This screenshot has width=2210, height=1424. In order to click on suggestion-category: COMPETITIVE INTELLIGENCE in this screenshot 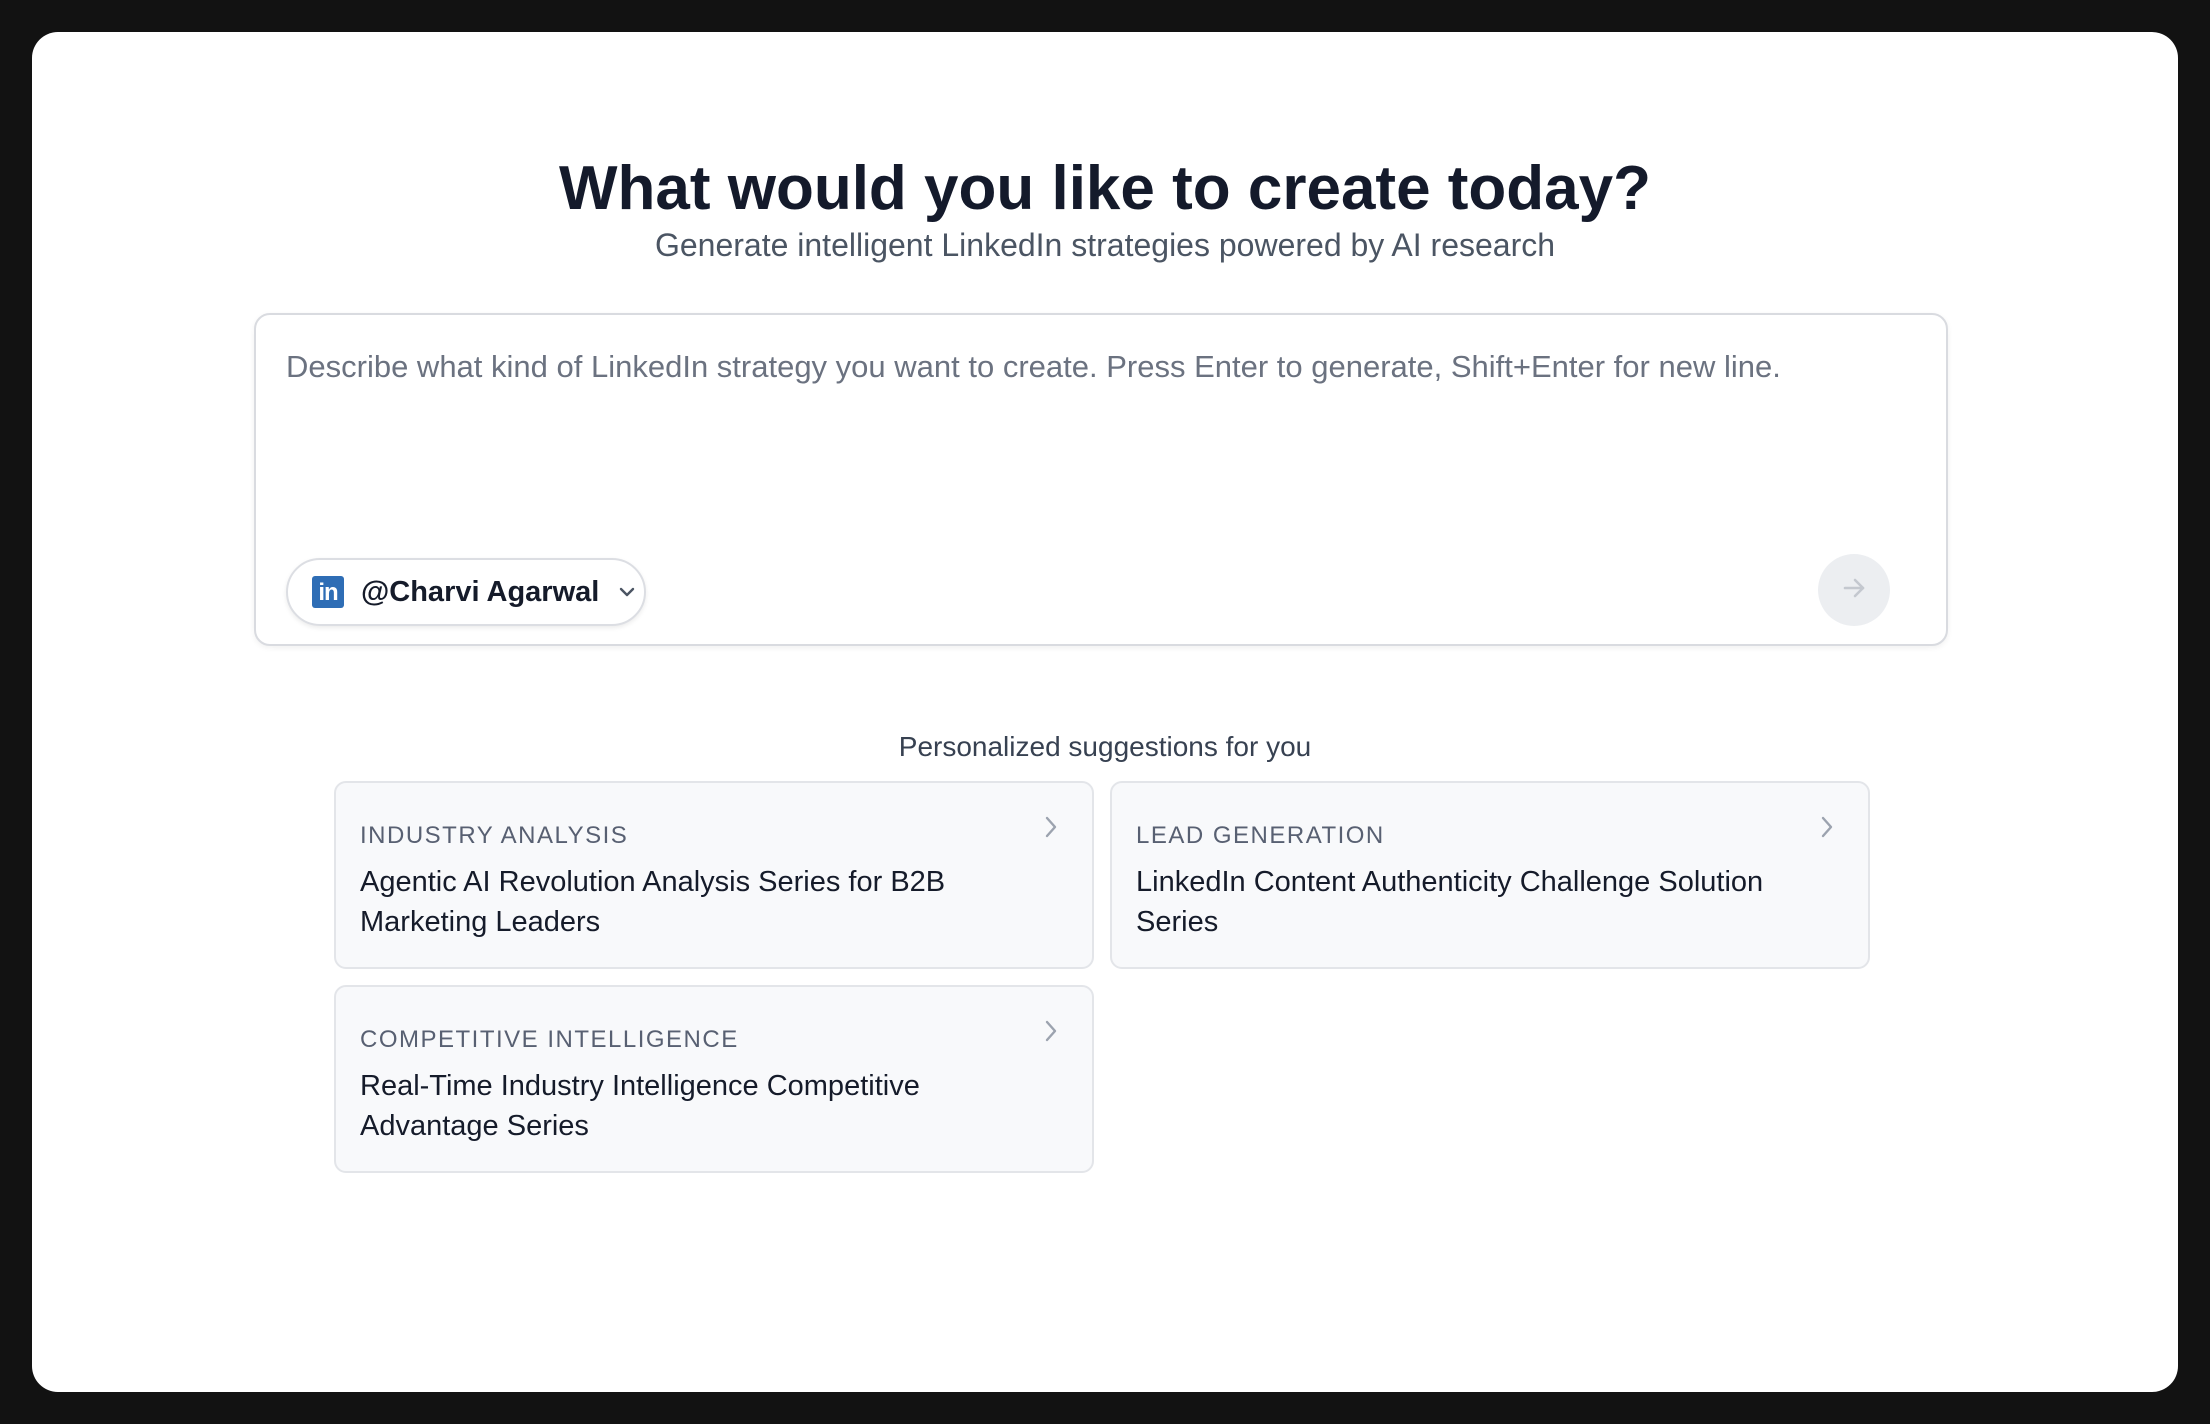, I will do `click(549, 1039)`.